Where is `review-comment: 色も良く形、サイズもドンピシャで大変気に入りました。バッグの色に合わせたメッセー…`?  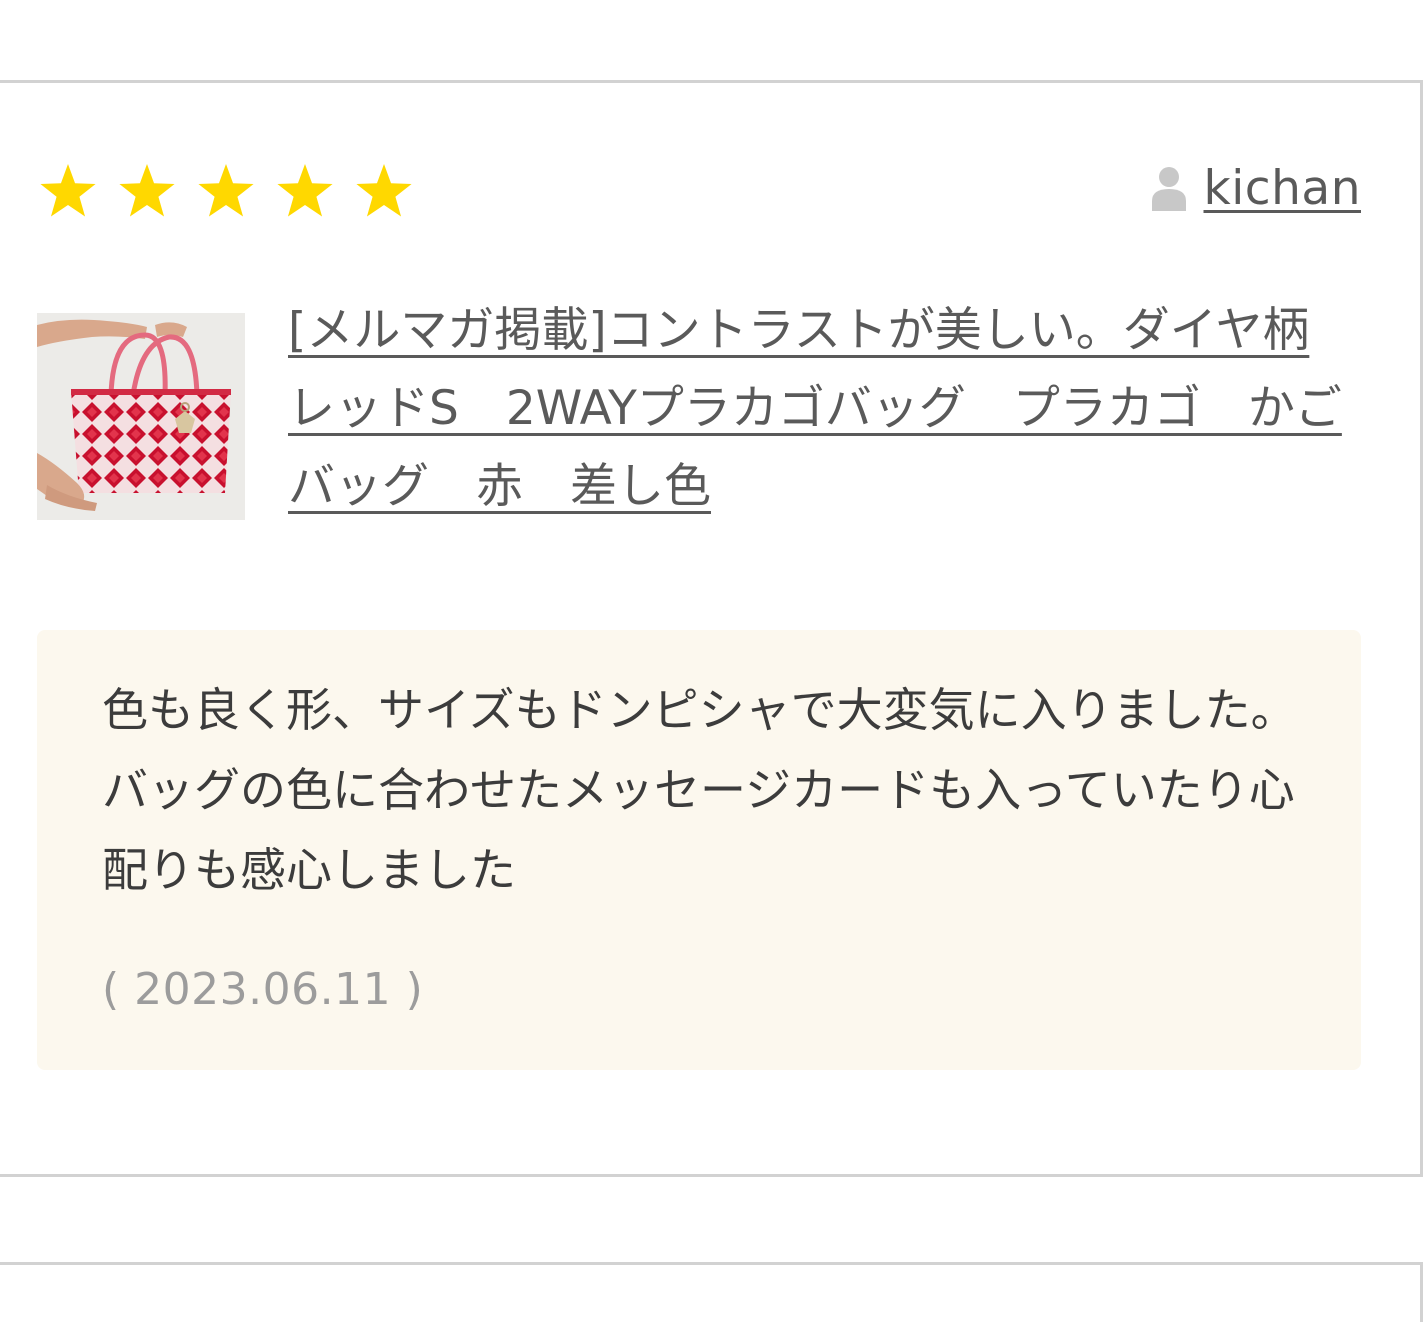
review-comment: 色も良く形、サイズもドンピシャで大変気に入りました。バッグの色に合わせたメッセー… is located at coordinates (699, 790).